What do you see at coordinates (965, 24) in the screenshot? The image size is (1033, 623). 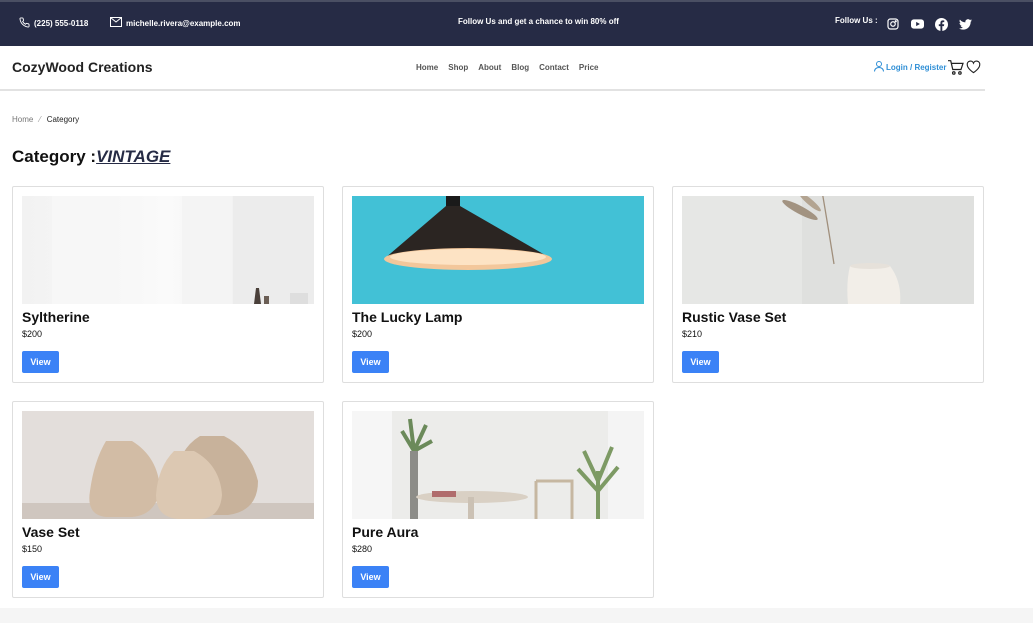 I see `twitter-icon` at bounding box center [965, 24].